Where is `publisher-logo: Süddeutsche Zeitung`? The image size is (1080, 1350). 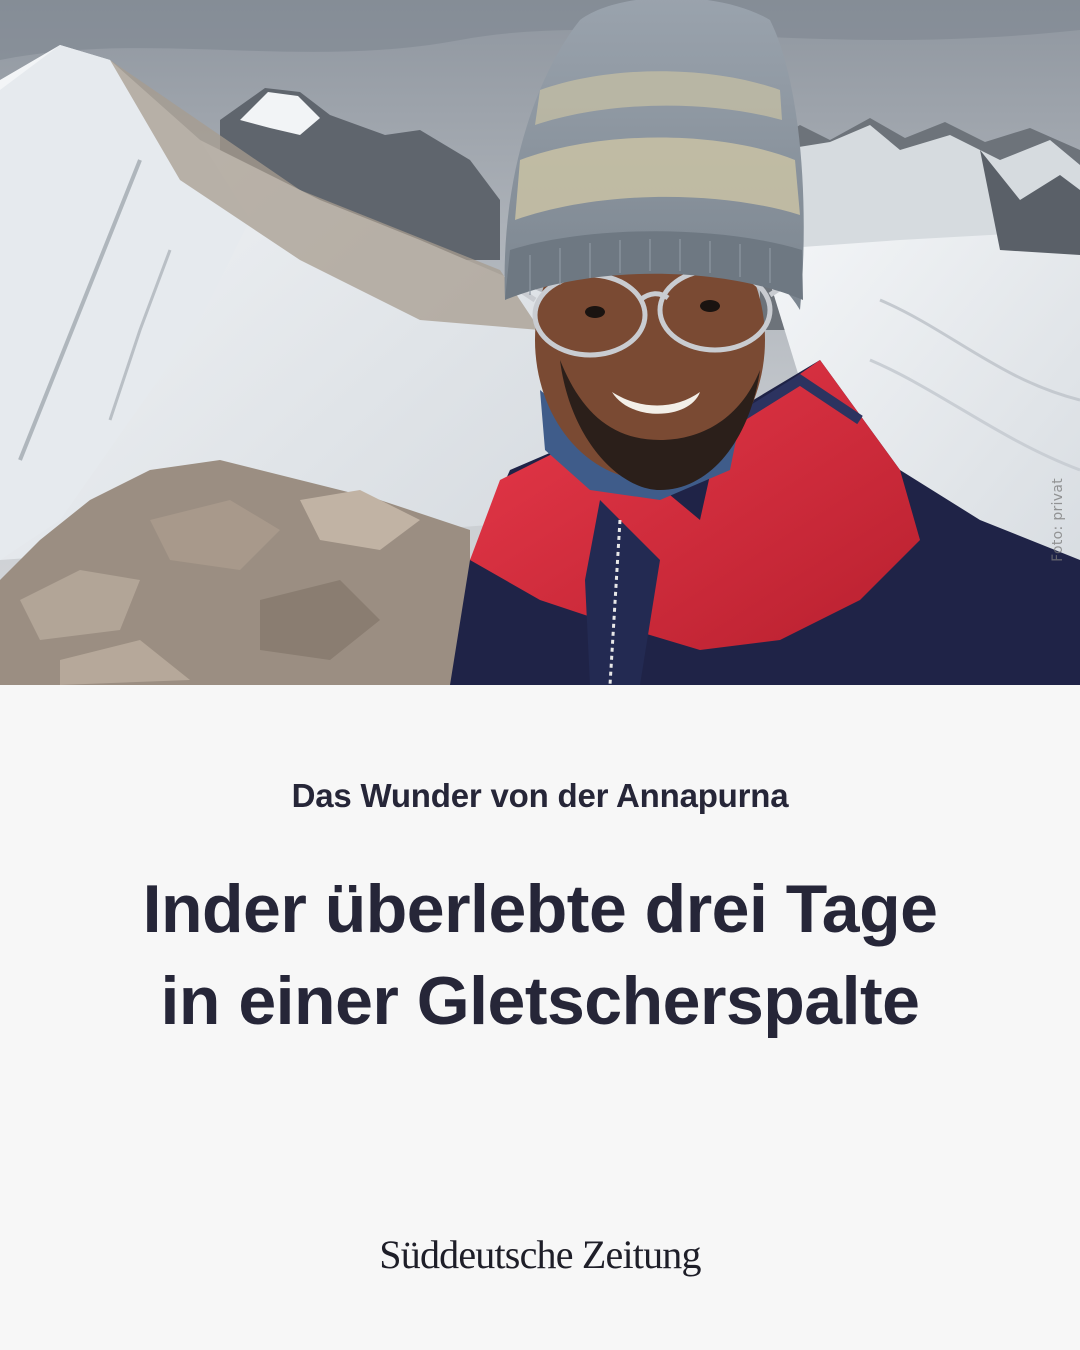
publisher-logo: Süddeutsche Zeitung is located at coordinates (540, 1254).